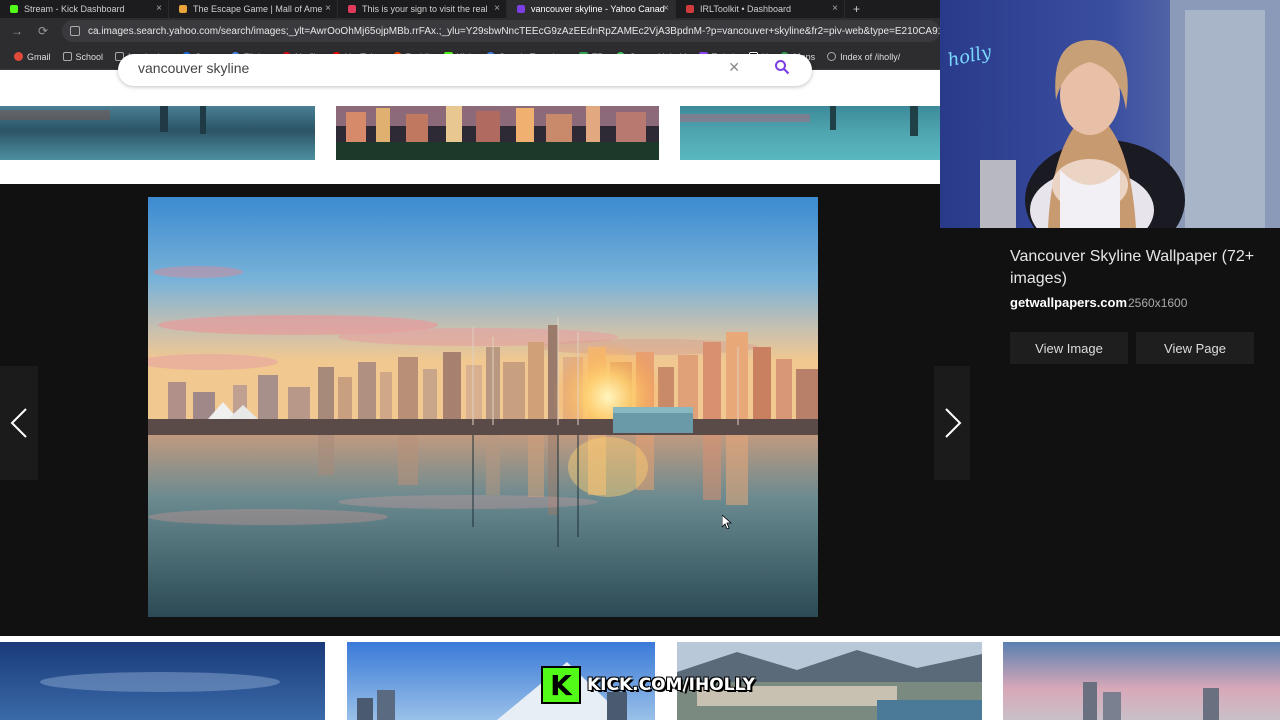 This screenshot has width=1280, height=720. Describe the element at coordinates (727, 522) in the screenshot. I see `mouse-cursor-icon` at that location.